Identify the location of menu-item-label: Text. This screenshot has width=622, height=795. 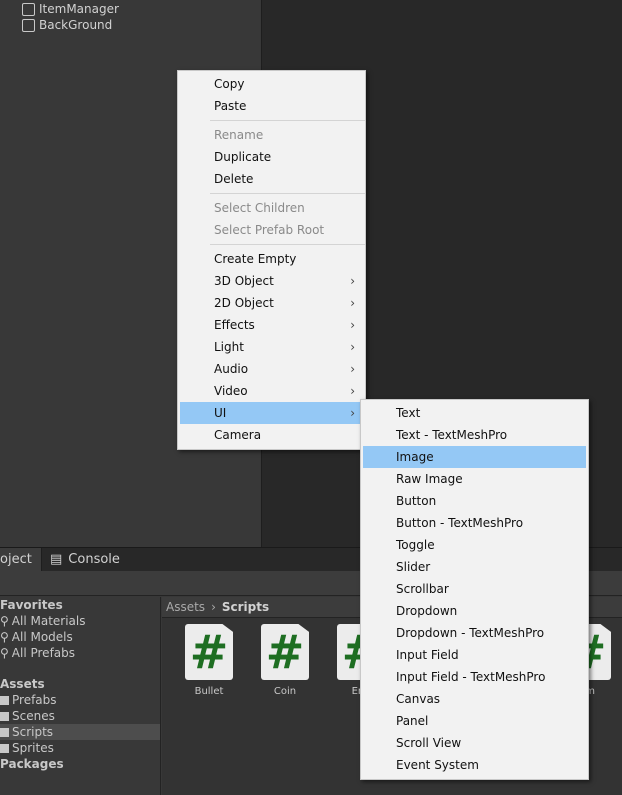
(408, 413).